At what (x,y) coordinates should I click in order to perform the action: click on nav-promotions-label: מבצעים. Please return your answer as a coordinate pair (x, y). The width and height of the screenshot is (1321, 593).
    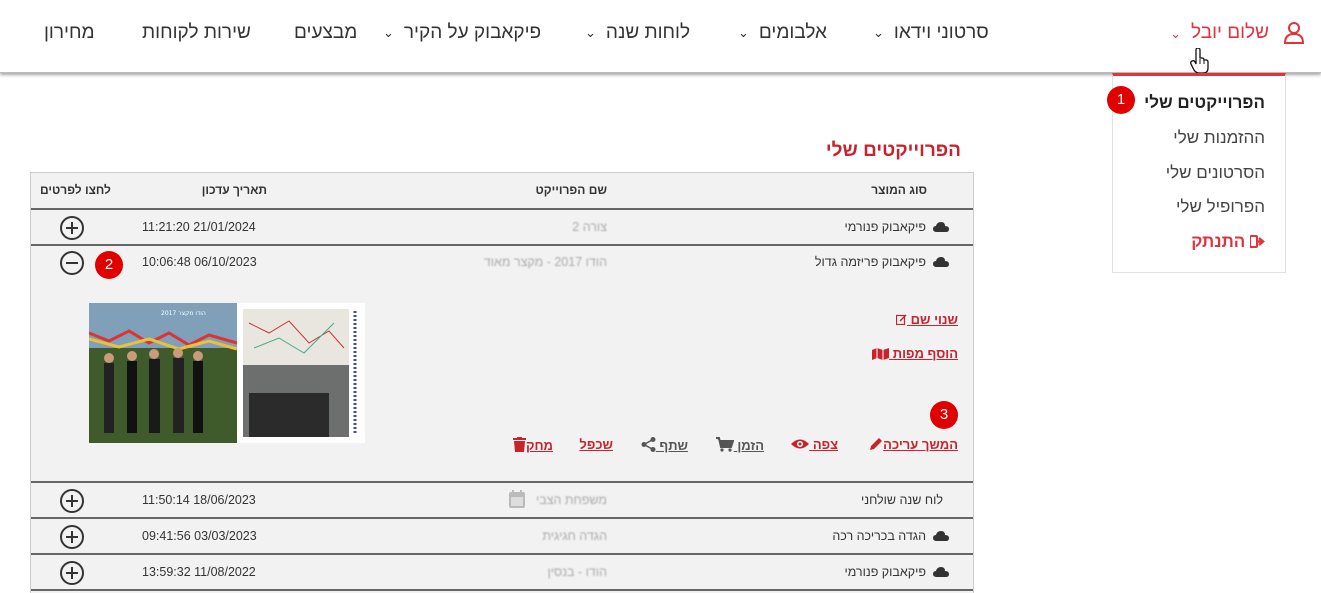
    Looking at the image, I should click on (326, 32).